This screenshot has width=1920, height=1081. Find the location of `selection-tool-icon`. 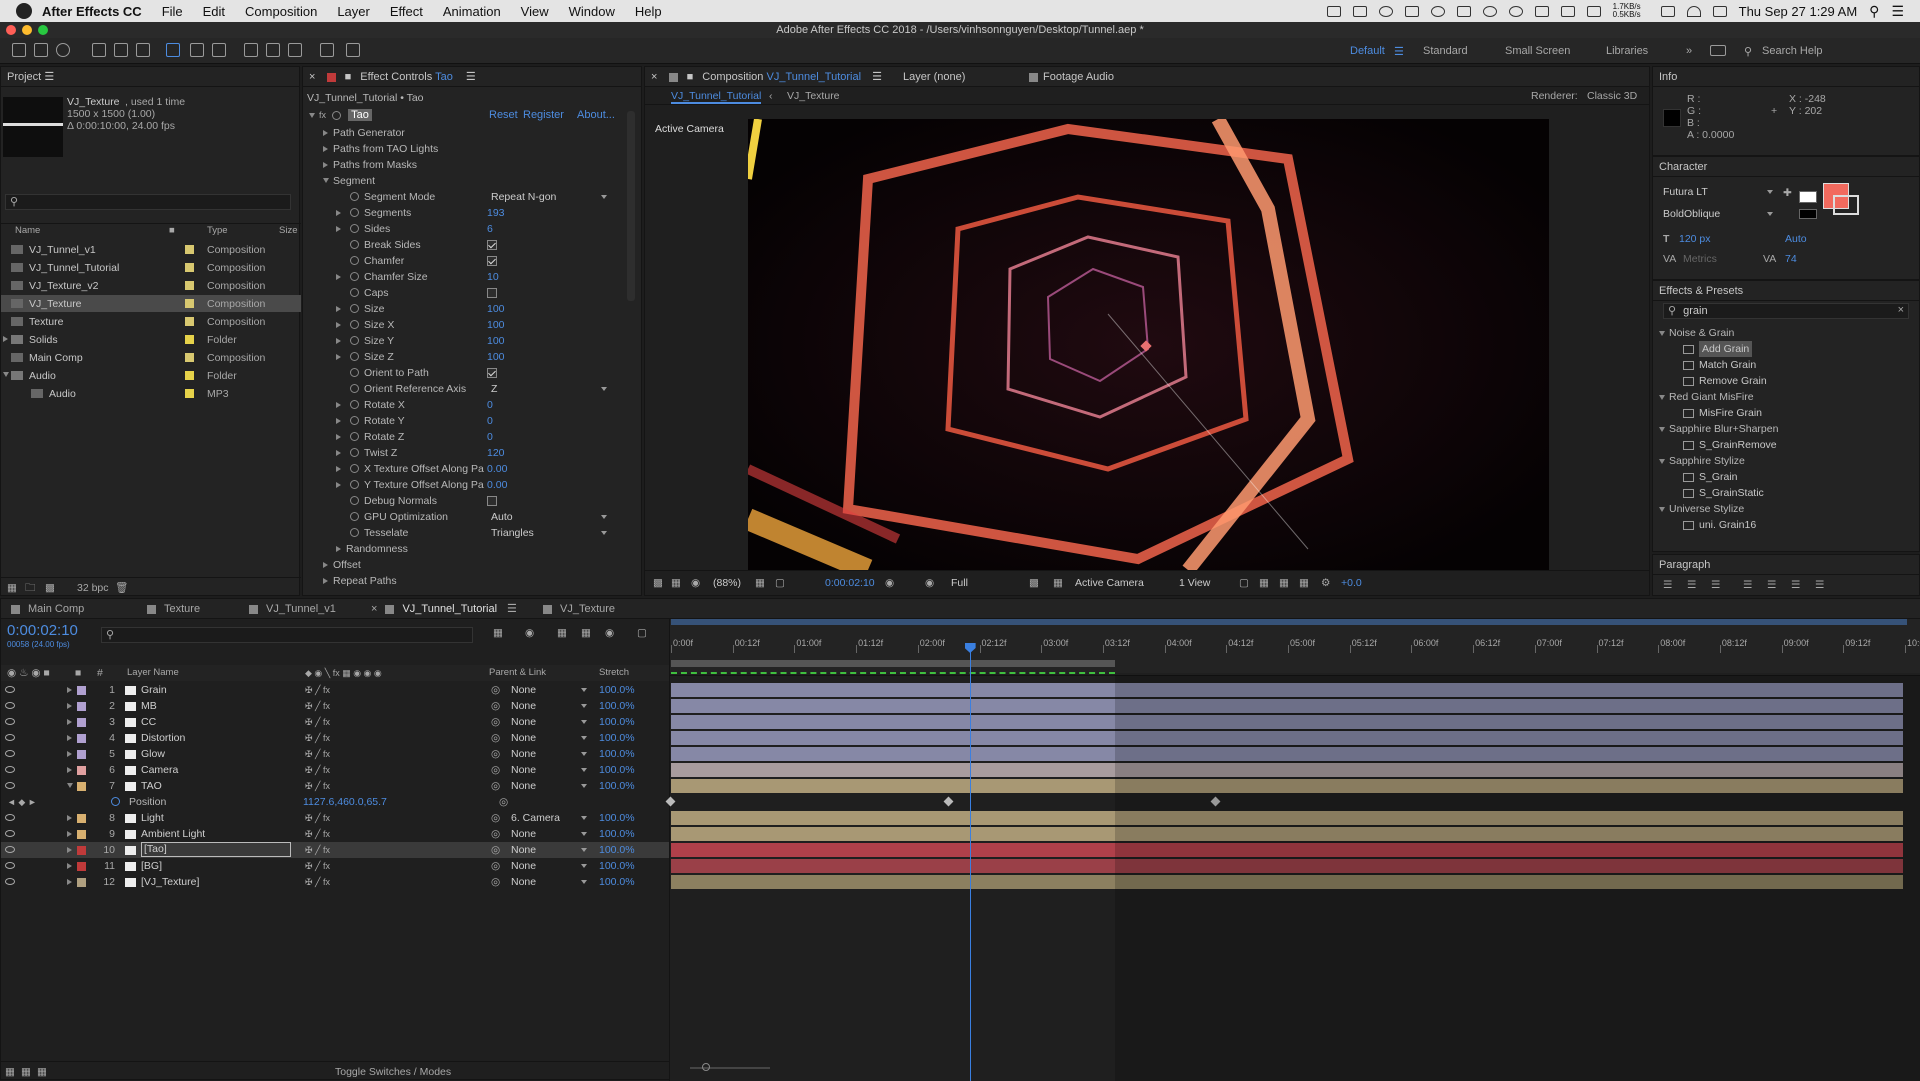

selection-tool-icon is located at coordinates (19, 50).